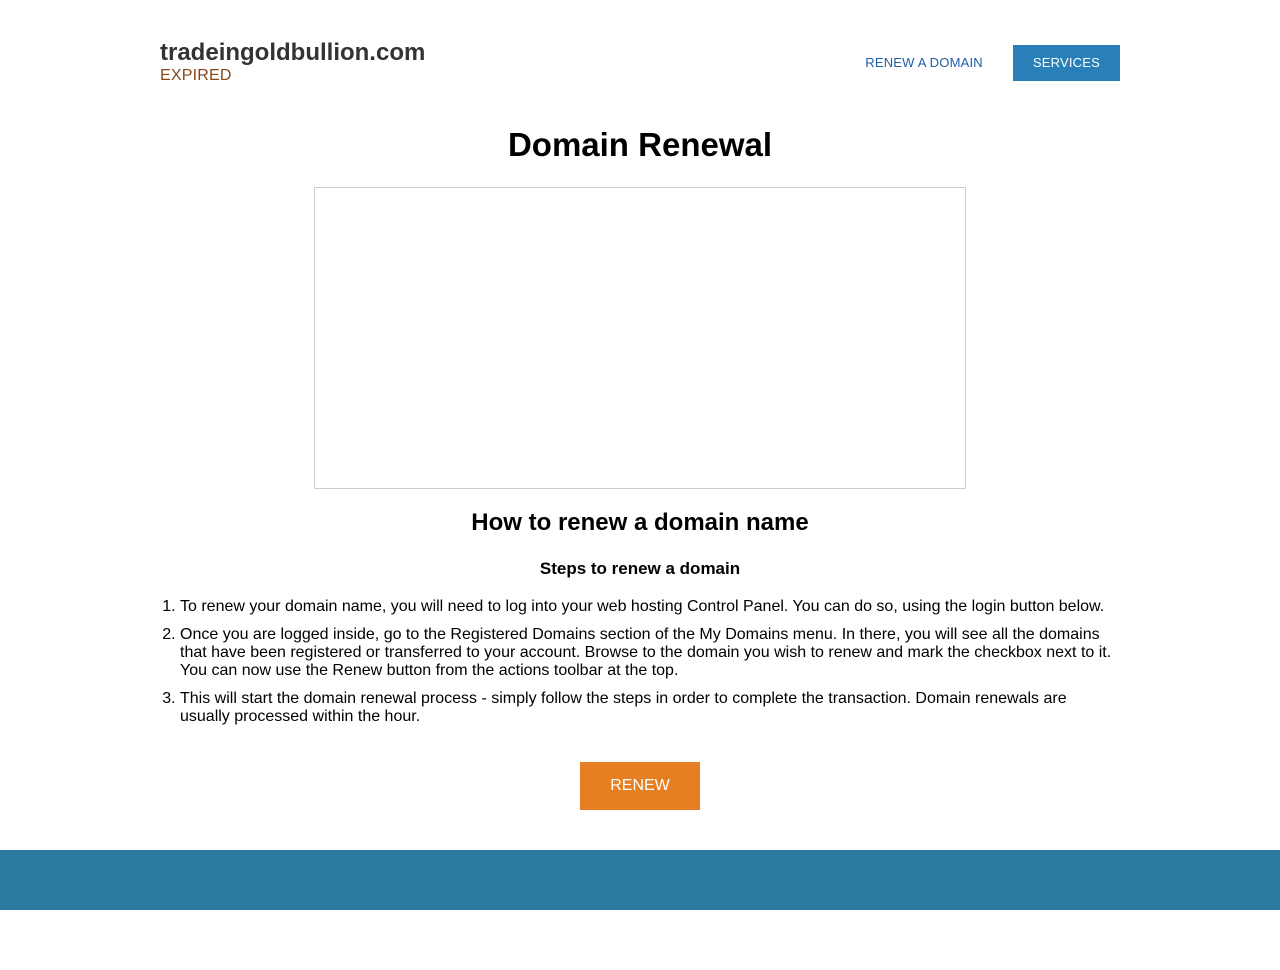  Describe the element at coordinates (924, 63) in the screenshot. I see `renew-domain-link: RENEW A DOMAIN` at that location.